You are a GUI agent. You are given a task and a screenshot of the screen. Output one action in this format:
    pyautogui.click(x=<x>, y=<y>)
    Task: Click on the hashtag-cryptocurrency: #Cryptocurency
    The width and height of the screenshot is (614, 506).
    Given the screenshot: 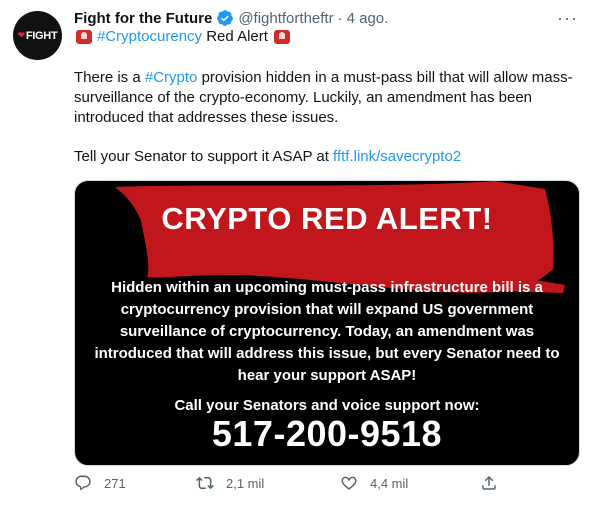 What is the action you would take?
    pyautogui.click(x=149, y=36)
    